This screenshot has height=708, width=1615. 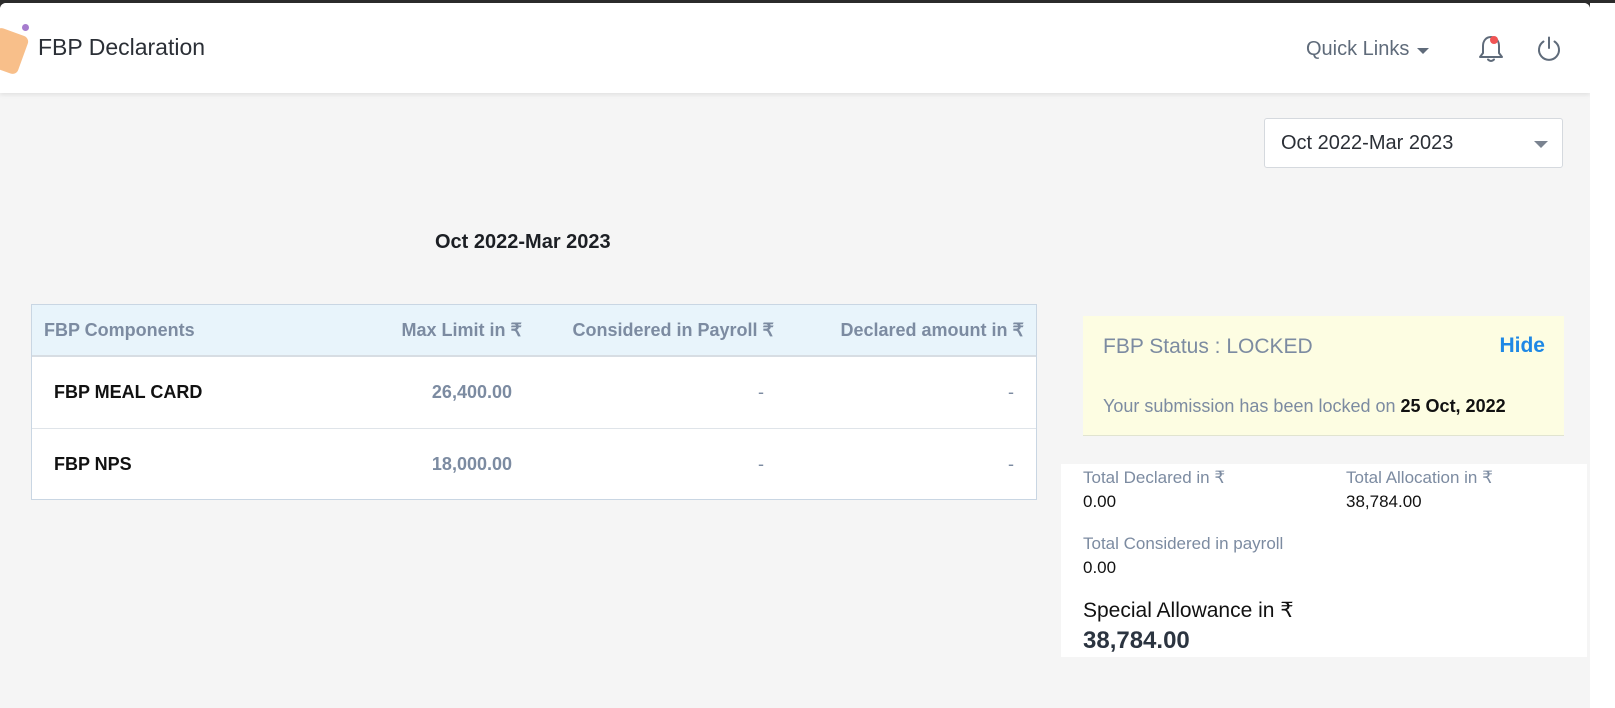 What do you see at coordinates (461, 330) in the screenshot?
I see `header-max-limit: Max Limit in ₹` at bounding box center [461, 330].